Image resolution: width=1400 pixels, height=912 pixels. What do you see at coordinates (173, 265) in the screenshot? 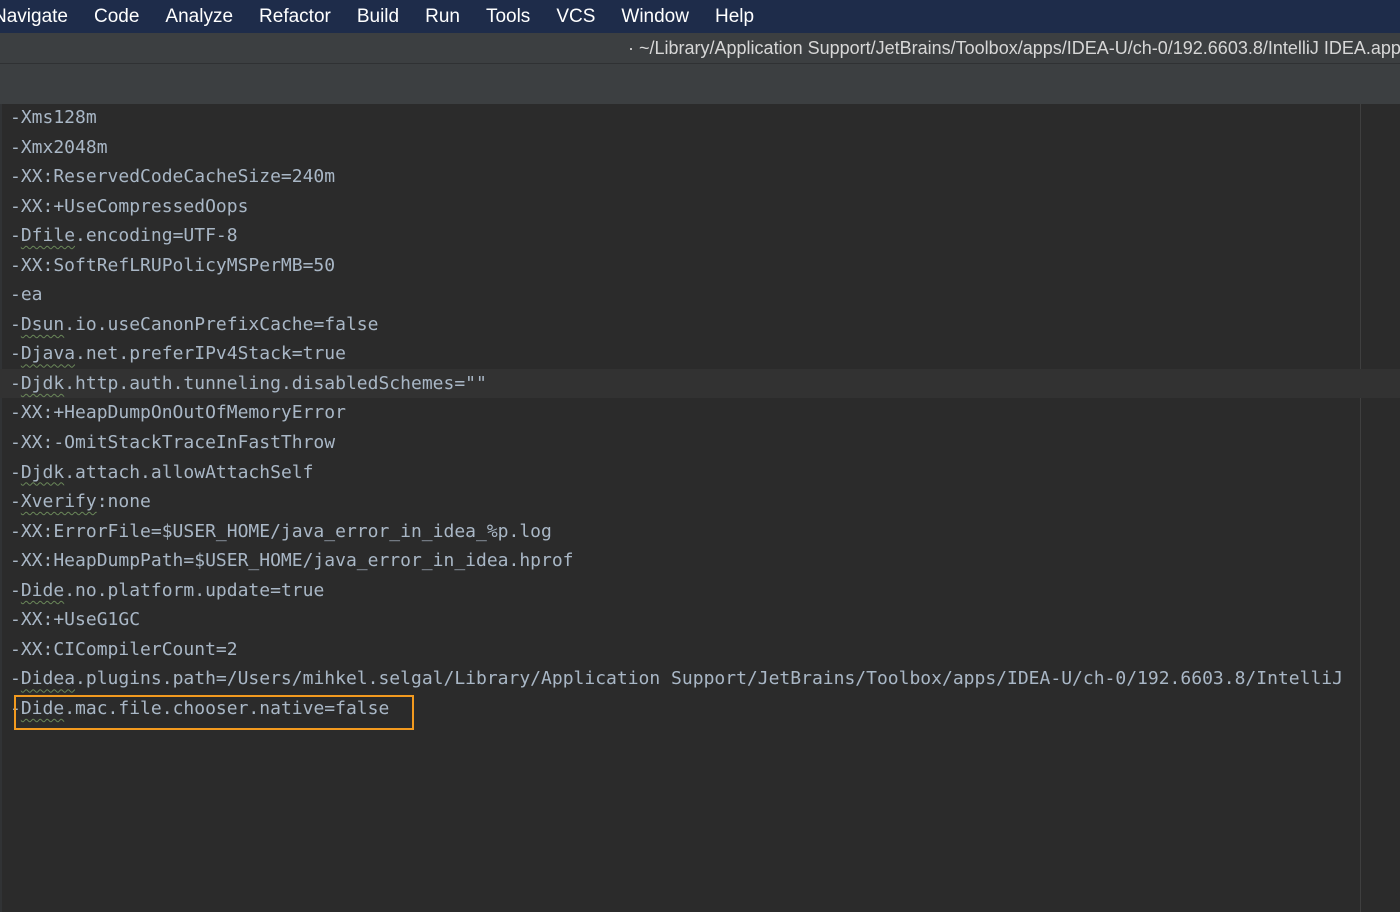
I see `code-text: -XX:SoftRefLRUPolicyMSPerMB=50` at bounding box center [173, 265].